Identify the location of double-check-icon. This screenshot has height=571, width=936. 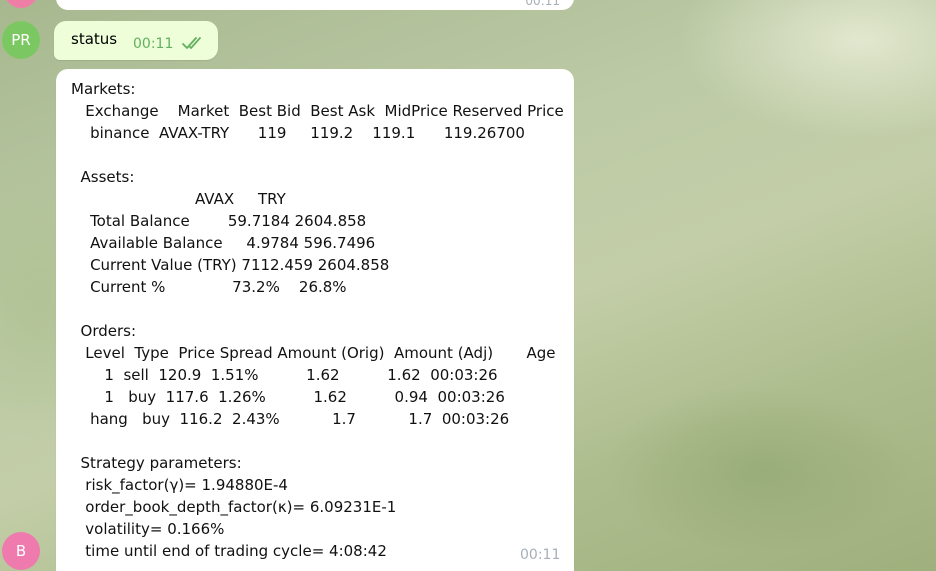
(191, 43).